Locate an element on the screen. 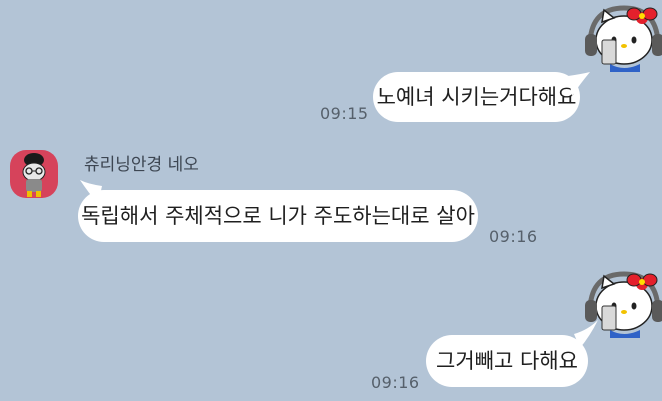  message-text: 독립해서 주체적으로 니가 주도하는대로 살아 is located at coordinates (278, 215).